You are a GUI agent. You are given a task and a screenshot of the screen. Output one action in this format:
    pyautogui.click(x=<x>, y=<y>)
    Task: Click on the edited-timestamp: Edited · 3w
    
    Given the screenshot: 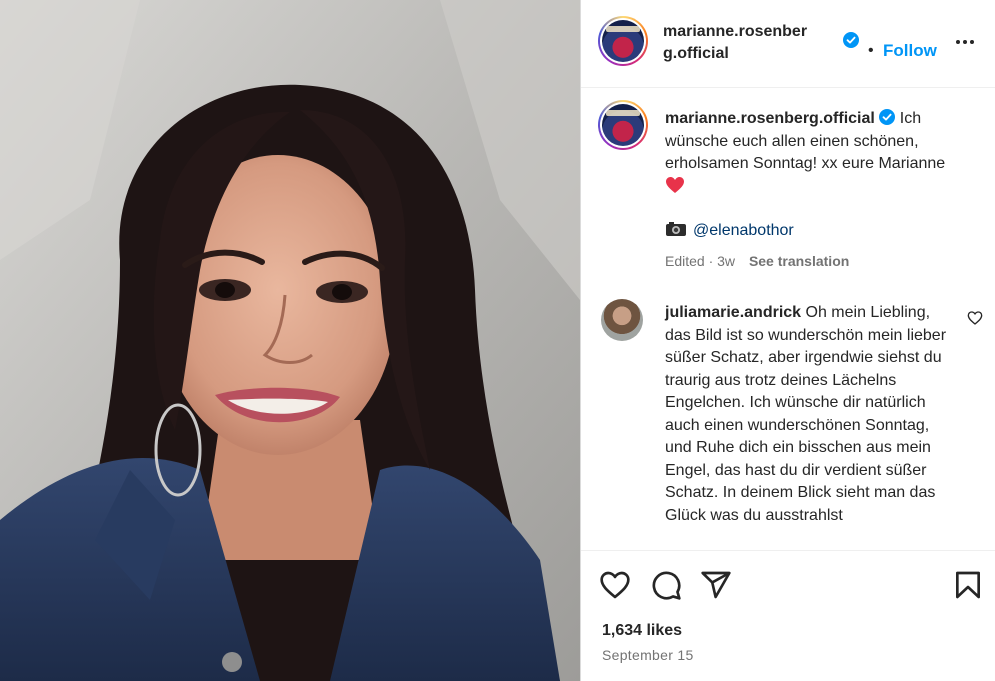 What is the action you would take?
    pyautogui.click(x=700, y=261)
    